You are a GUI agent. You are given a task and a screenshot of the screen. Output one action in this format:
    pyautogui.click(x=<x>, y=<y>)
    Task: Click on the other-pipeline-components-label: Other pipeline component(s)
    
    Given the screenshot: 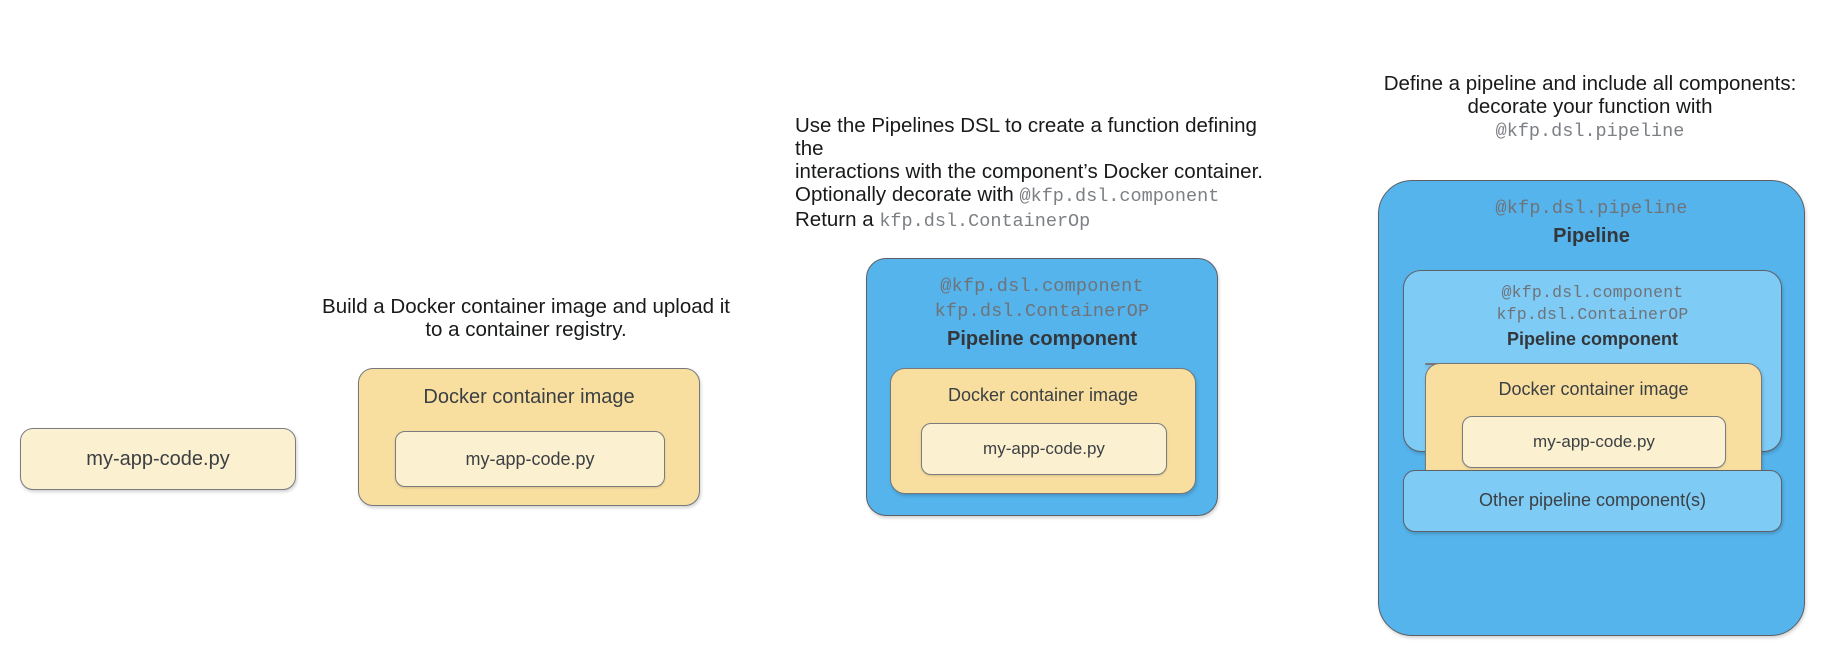 What is the action you would take?
    pyautogui.click(x=1592, y=500)
    